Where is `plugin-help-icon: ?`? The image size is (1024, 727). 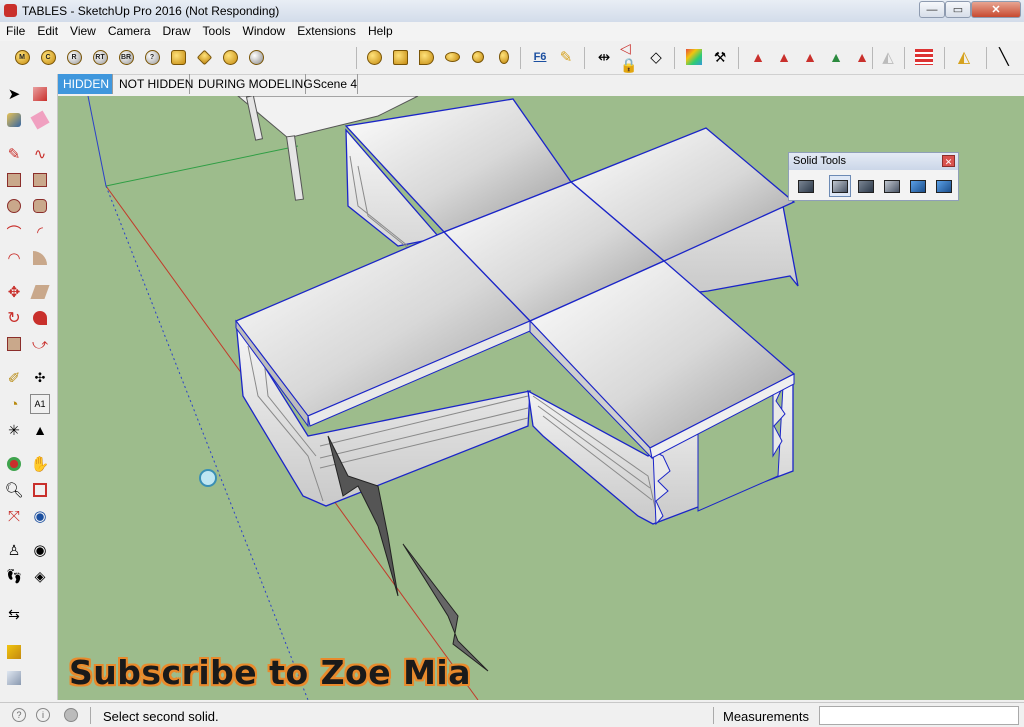
plugin-help-icon: ? is located at coordinates (152, 57).